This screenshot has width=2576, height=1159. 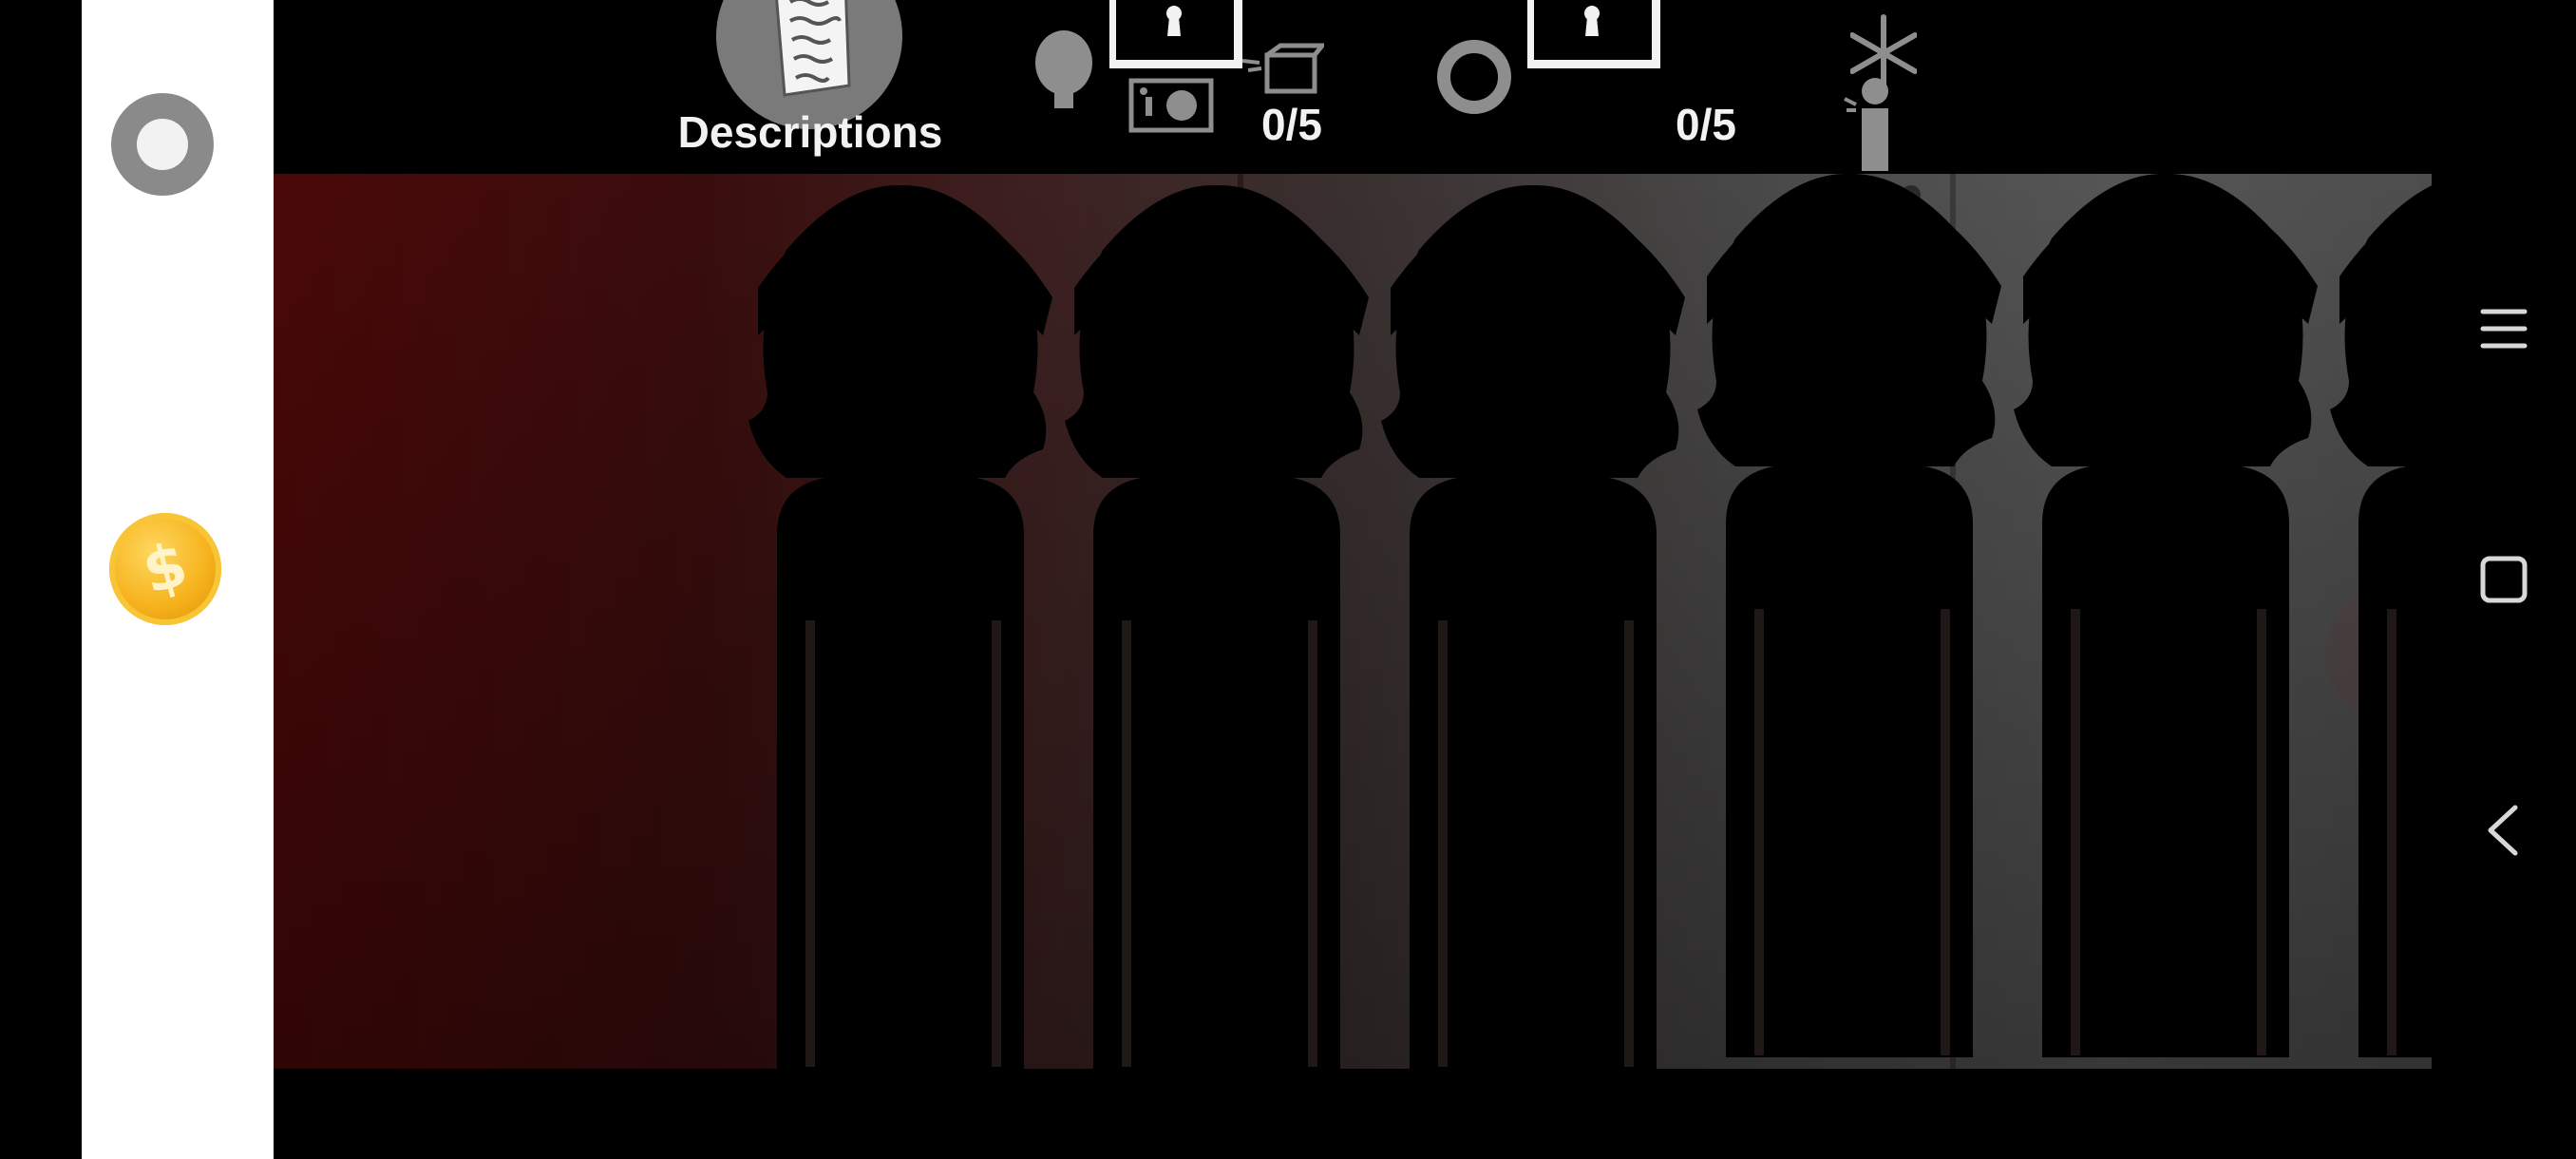 I want to click on back-icon, so click(x=2503, y=830).